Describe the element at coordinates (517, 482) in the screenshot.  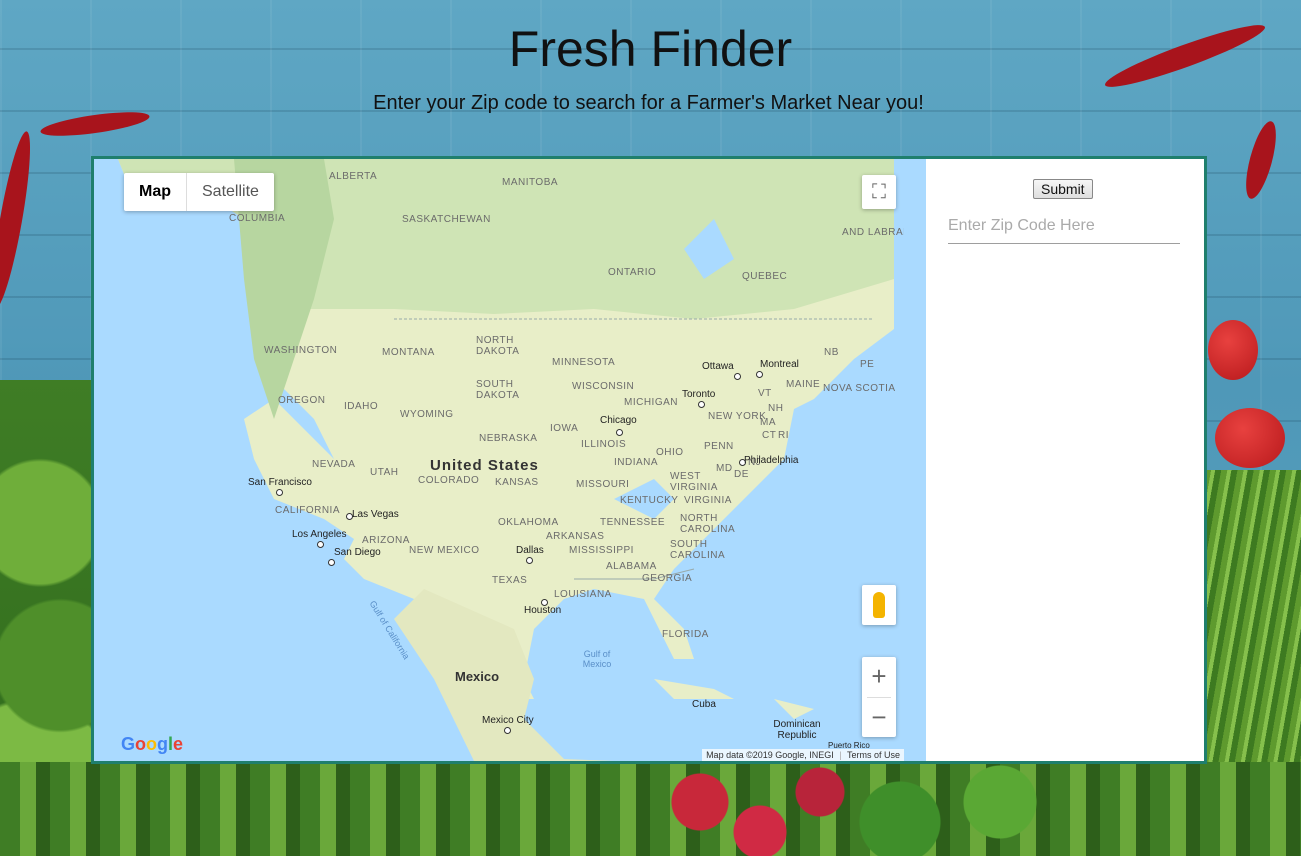
I see `map-label: KANSAS` at that location.